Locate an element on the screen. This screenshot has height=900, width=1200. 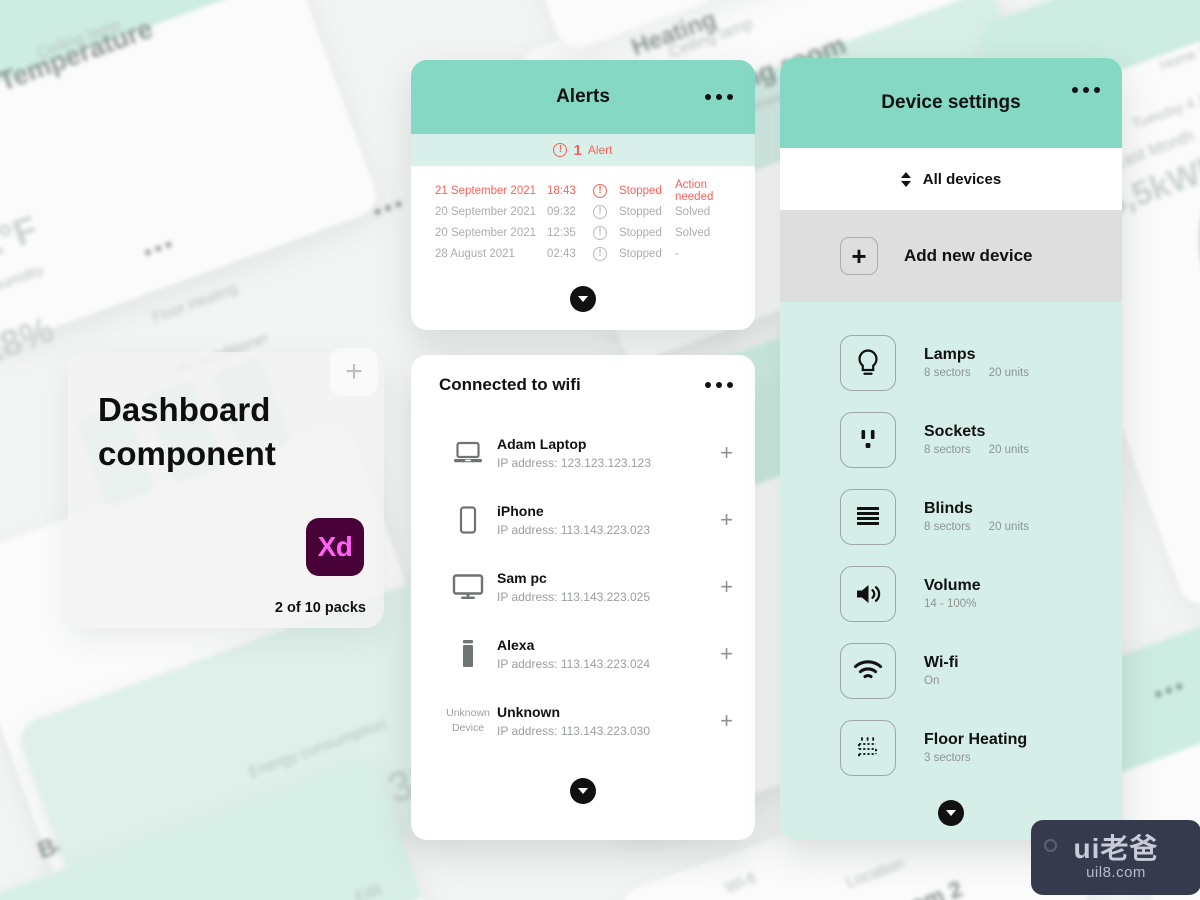
list-item: Wi-fi On is located at coordinates (951, 670).